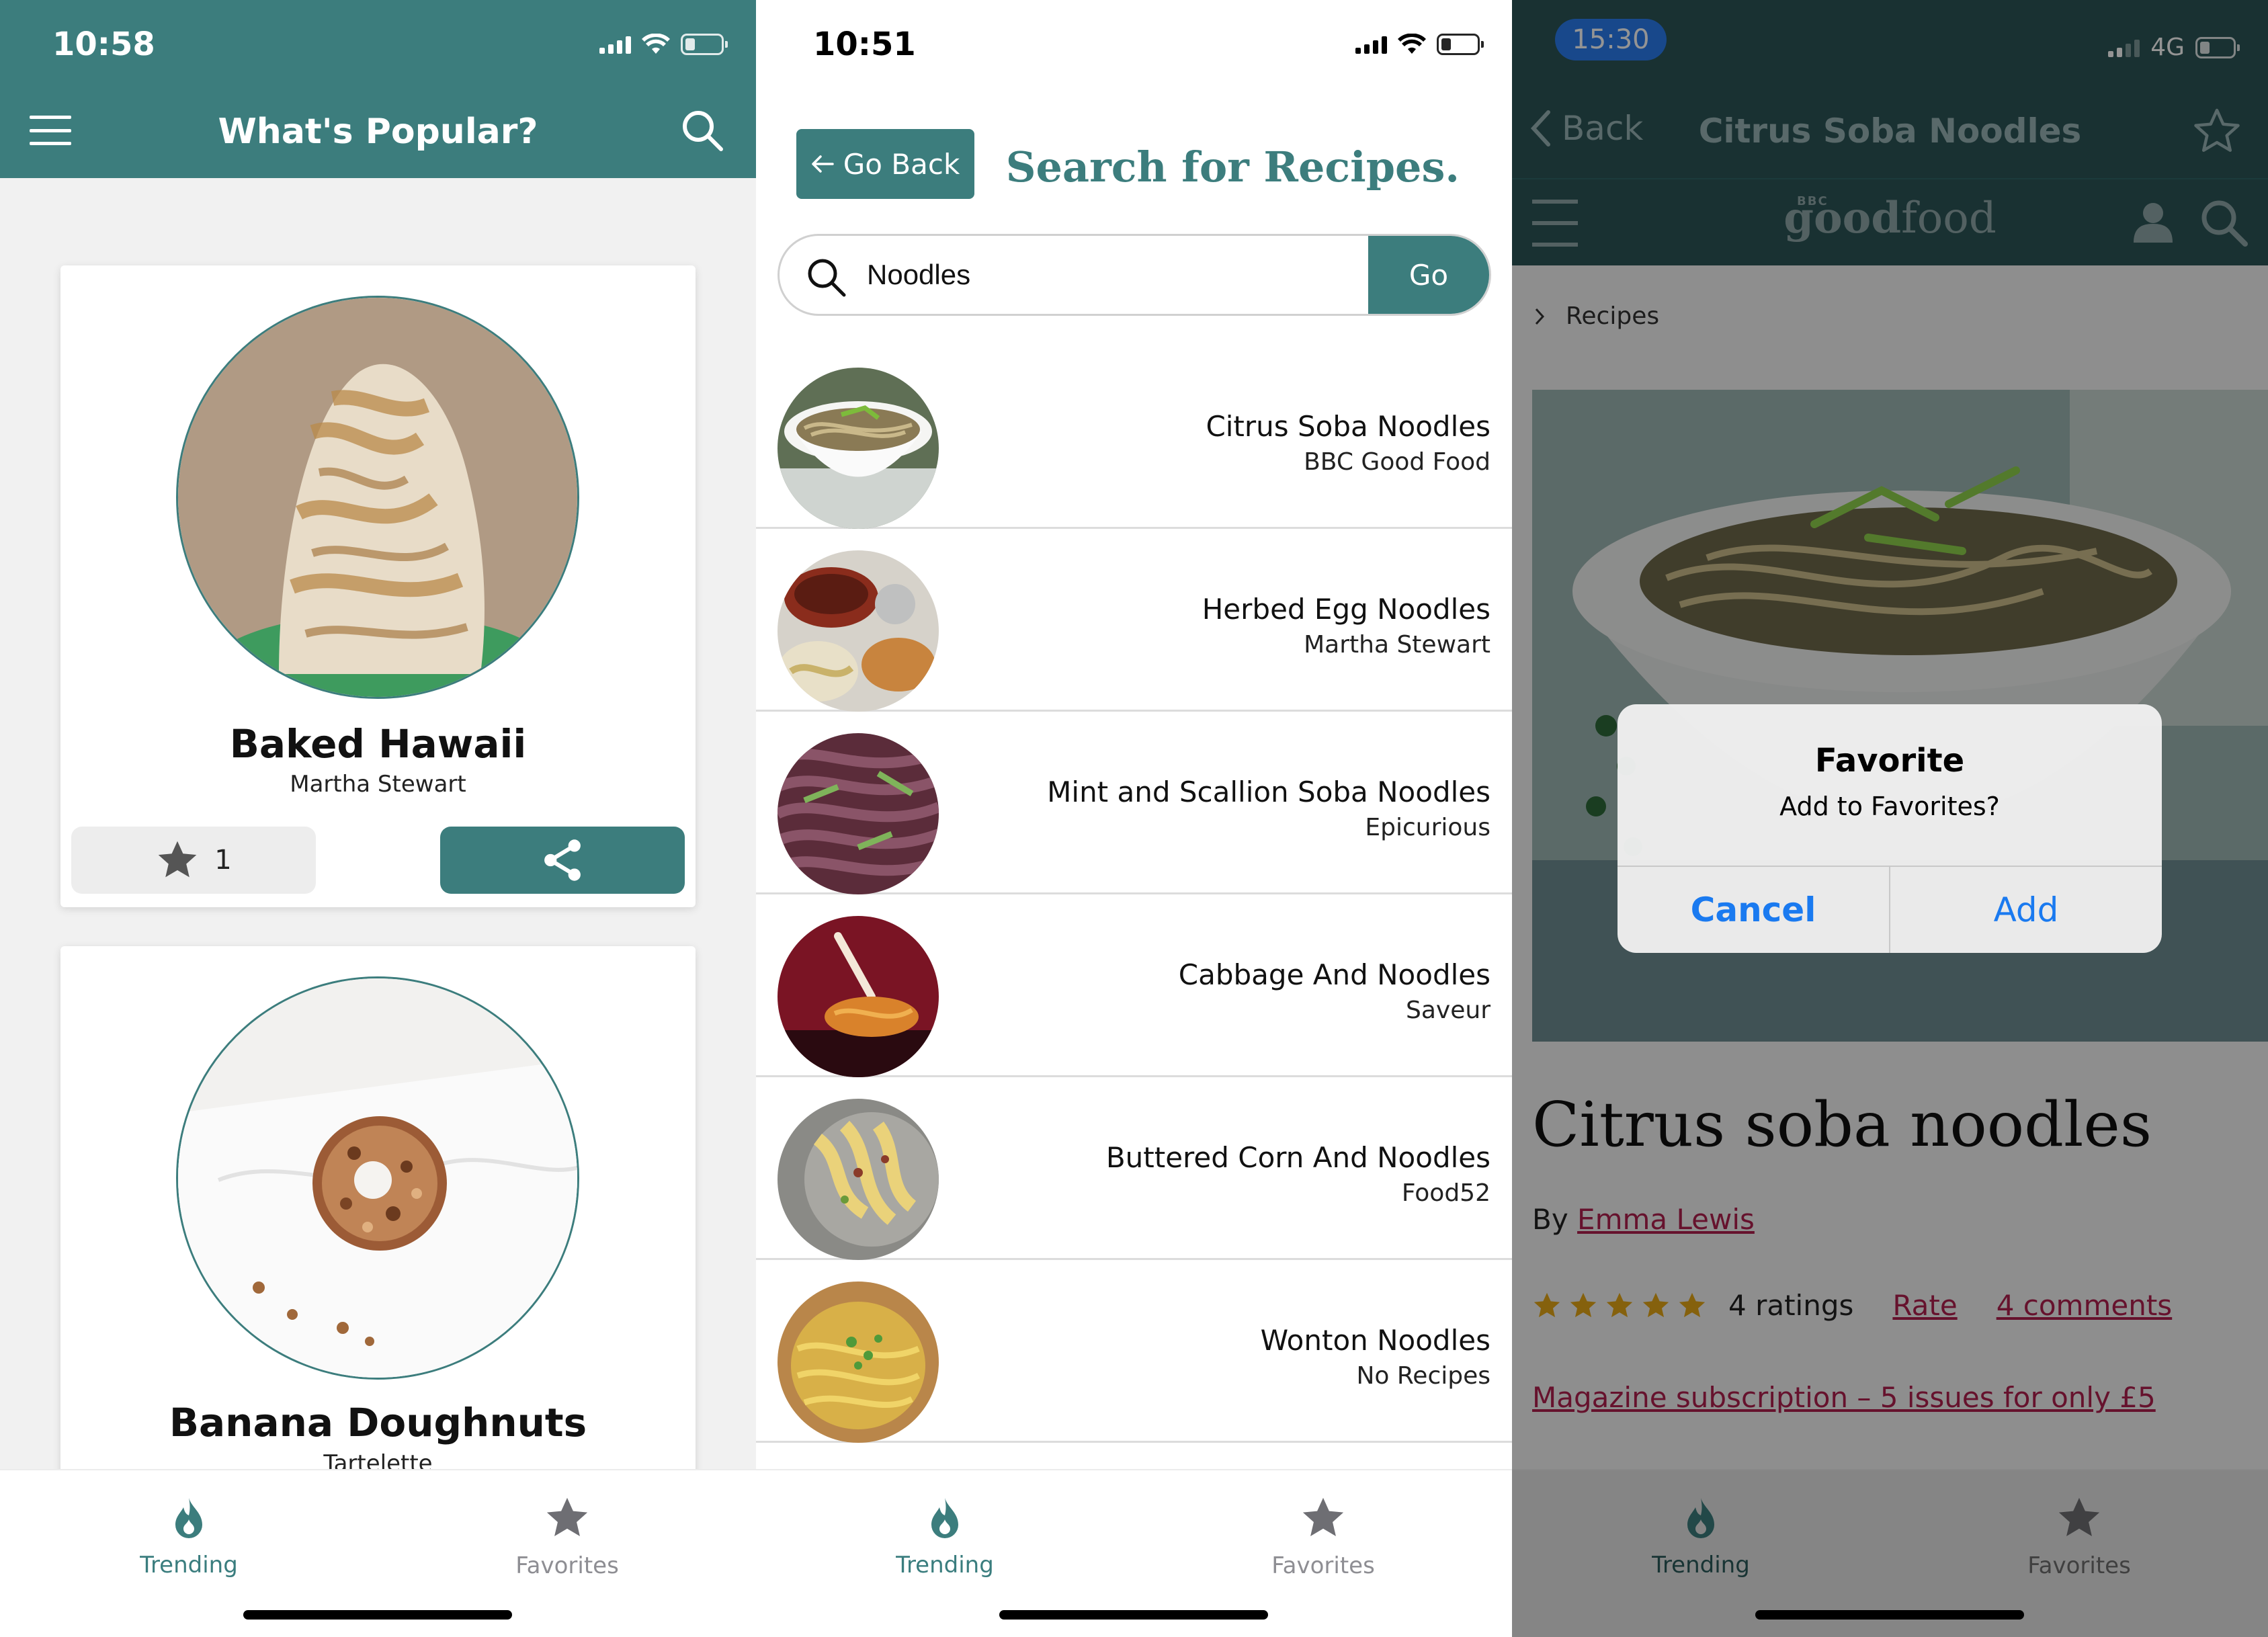 The image size is (2268, 1637). I want to click on share-icon, so click(562, 860).